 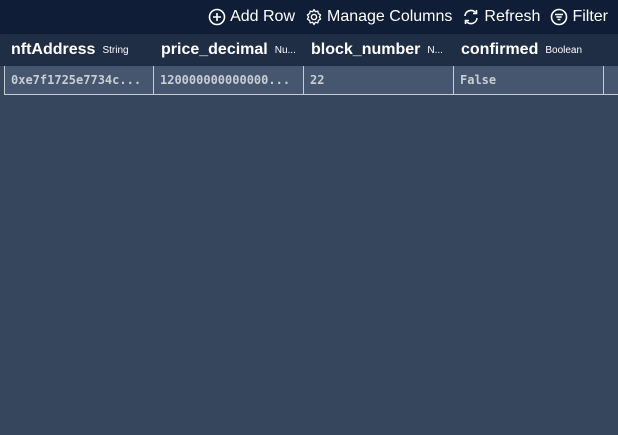 What do you see at coordinates (379, 80) in the screenshot?
I see `table-cell-block-number: 22` at bounding box center [379, 80].